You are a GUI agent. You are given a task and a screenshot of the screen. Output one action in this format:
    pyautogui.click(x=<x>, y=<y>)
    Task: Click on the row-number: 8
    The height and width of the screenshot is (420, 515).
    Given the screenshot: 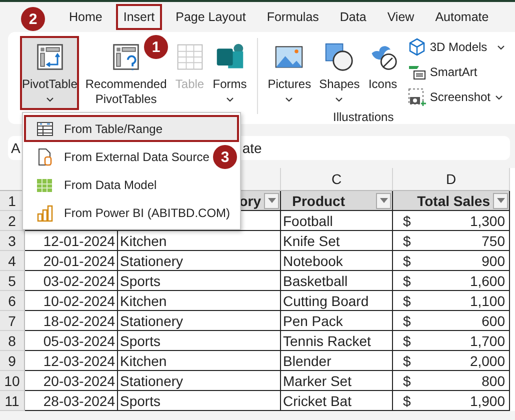 What is the action you would take?
    pyautogui.click(x=12, y=341)
    